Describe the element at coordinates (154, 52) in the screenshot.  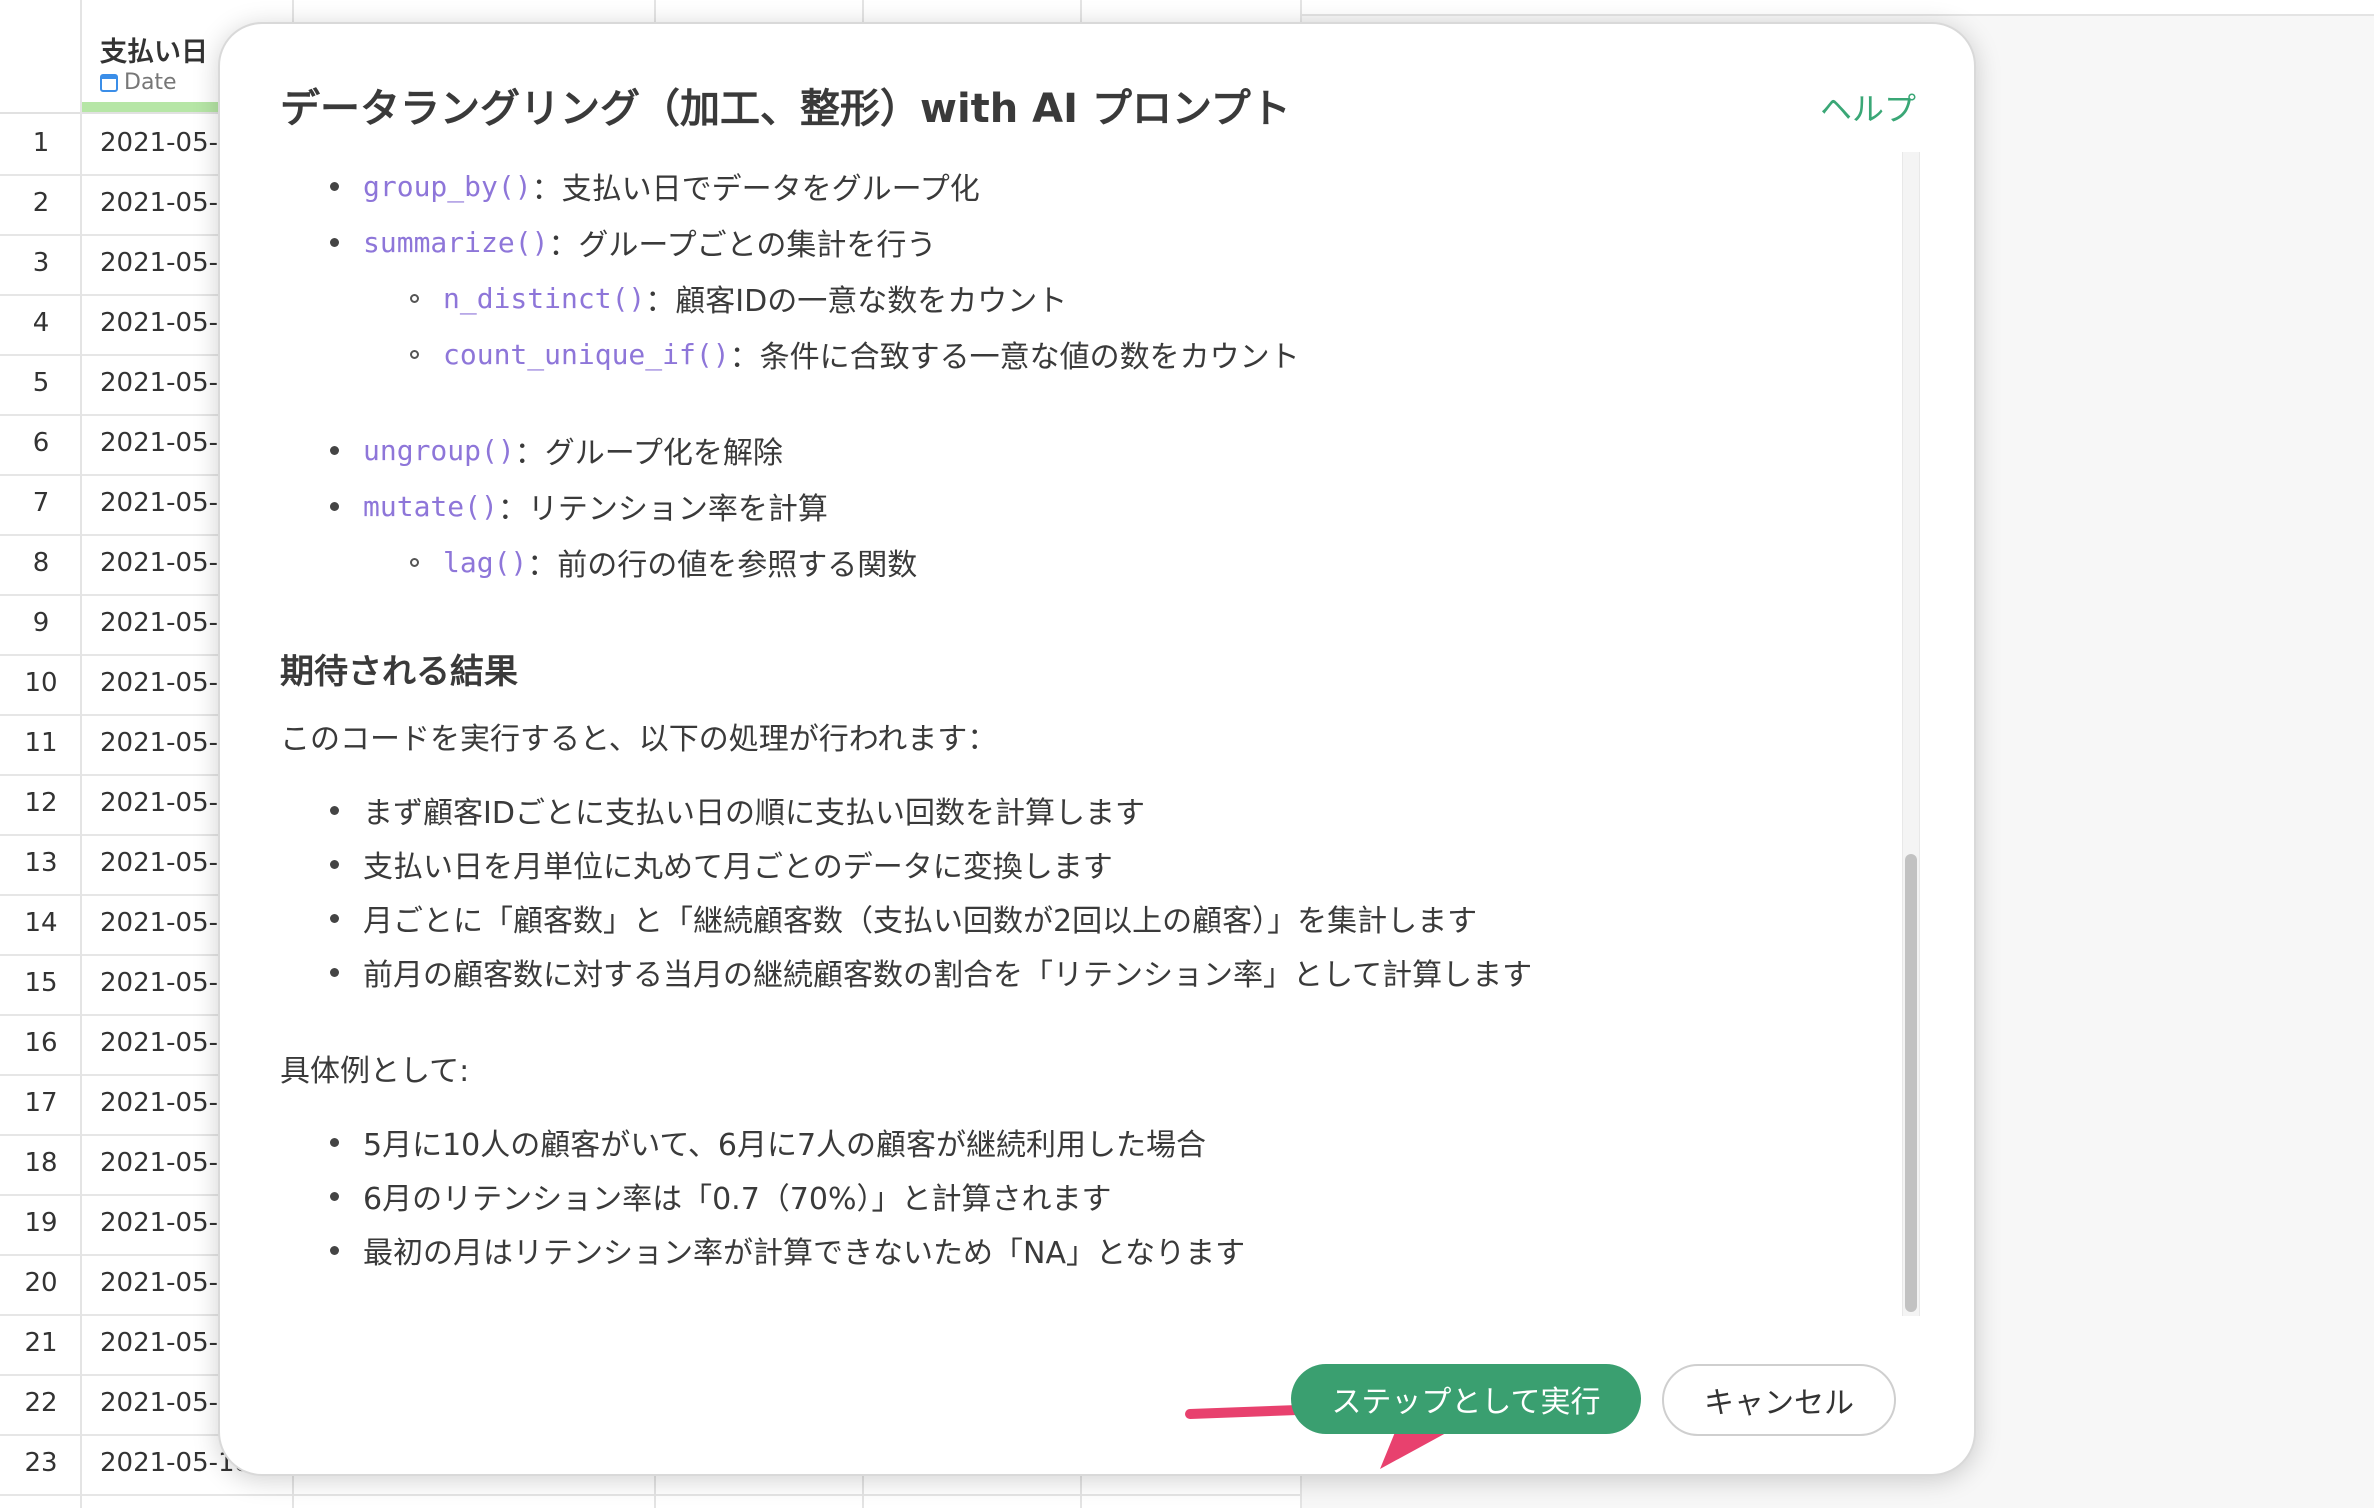
I see `column-name: 支払い日` at that location.